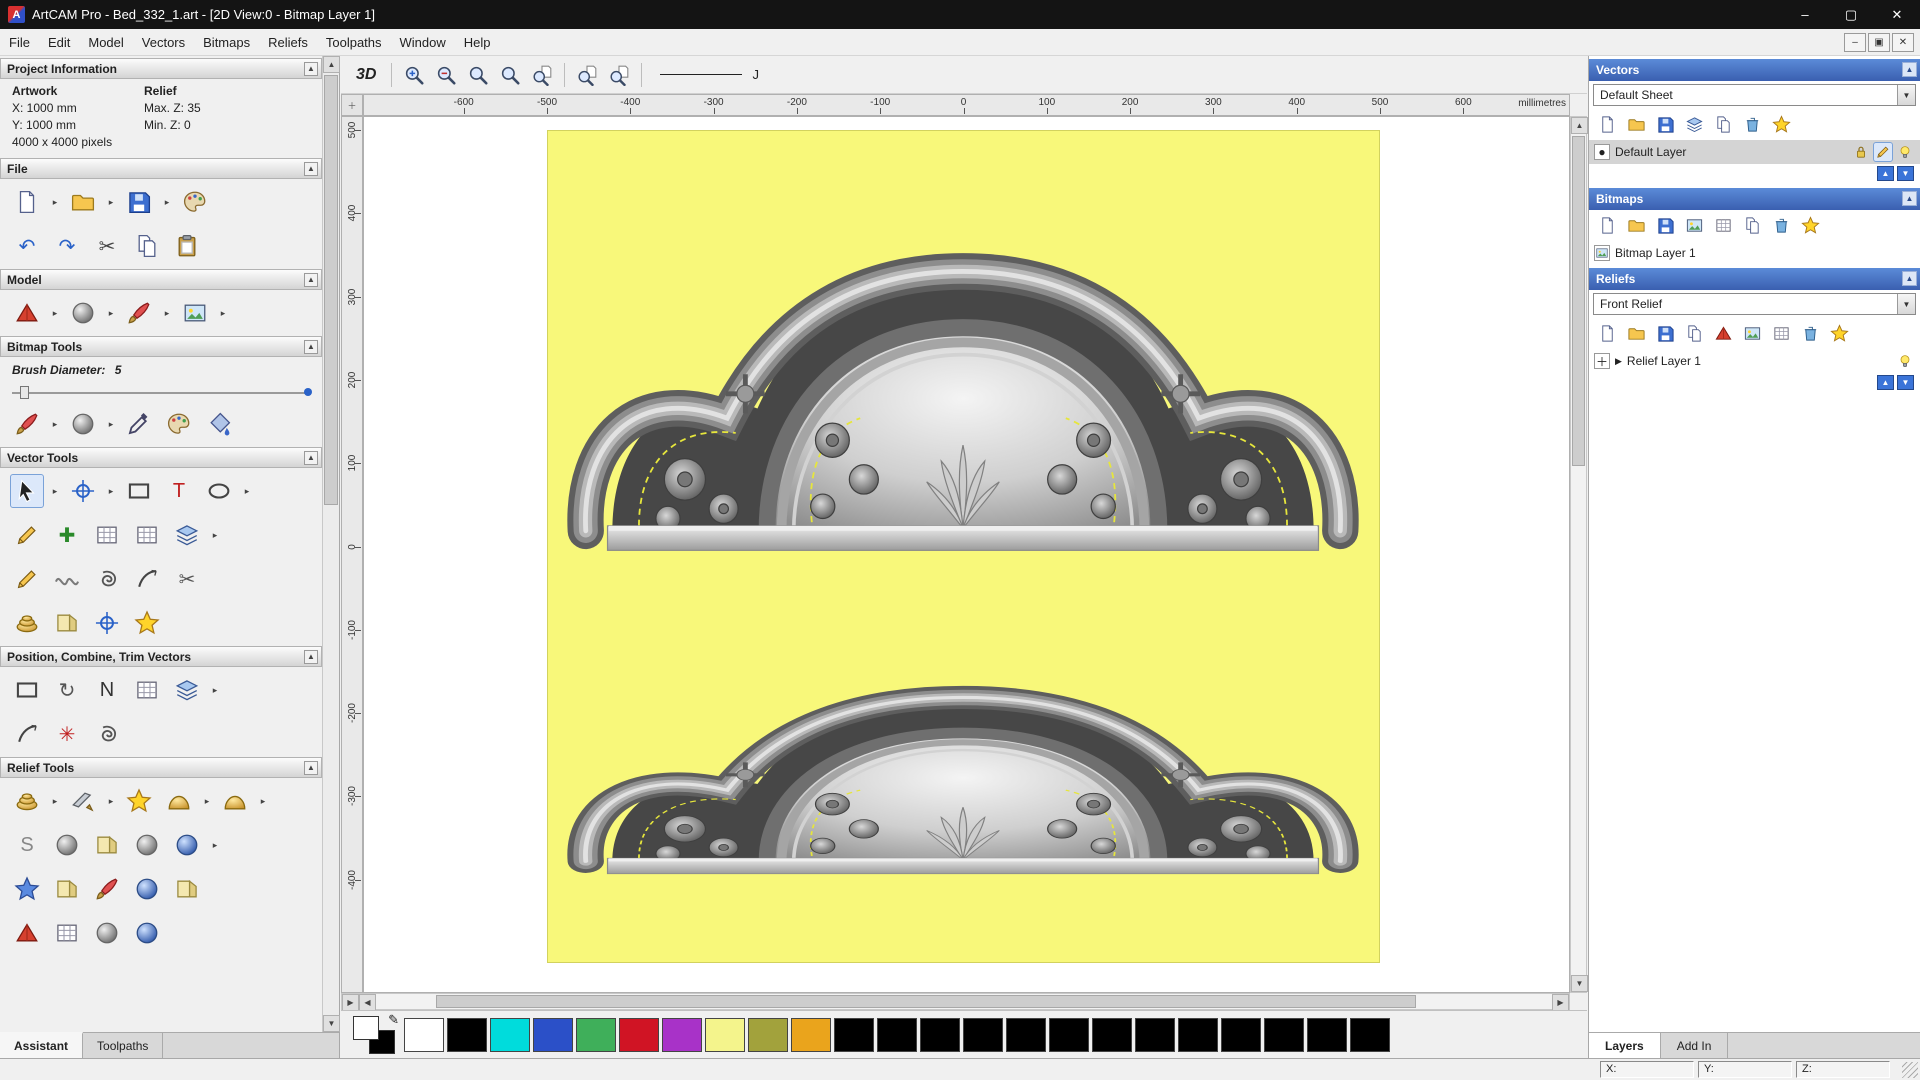 Image resolution: width=1920 pixels, height=1080 pixels. What do you see at coordinates (235, 801) in the screenshot?
I see `merge-relief-icon` at bounding box center [235, 801].